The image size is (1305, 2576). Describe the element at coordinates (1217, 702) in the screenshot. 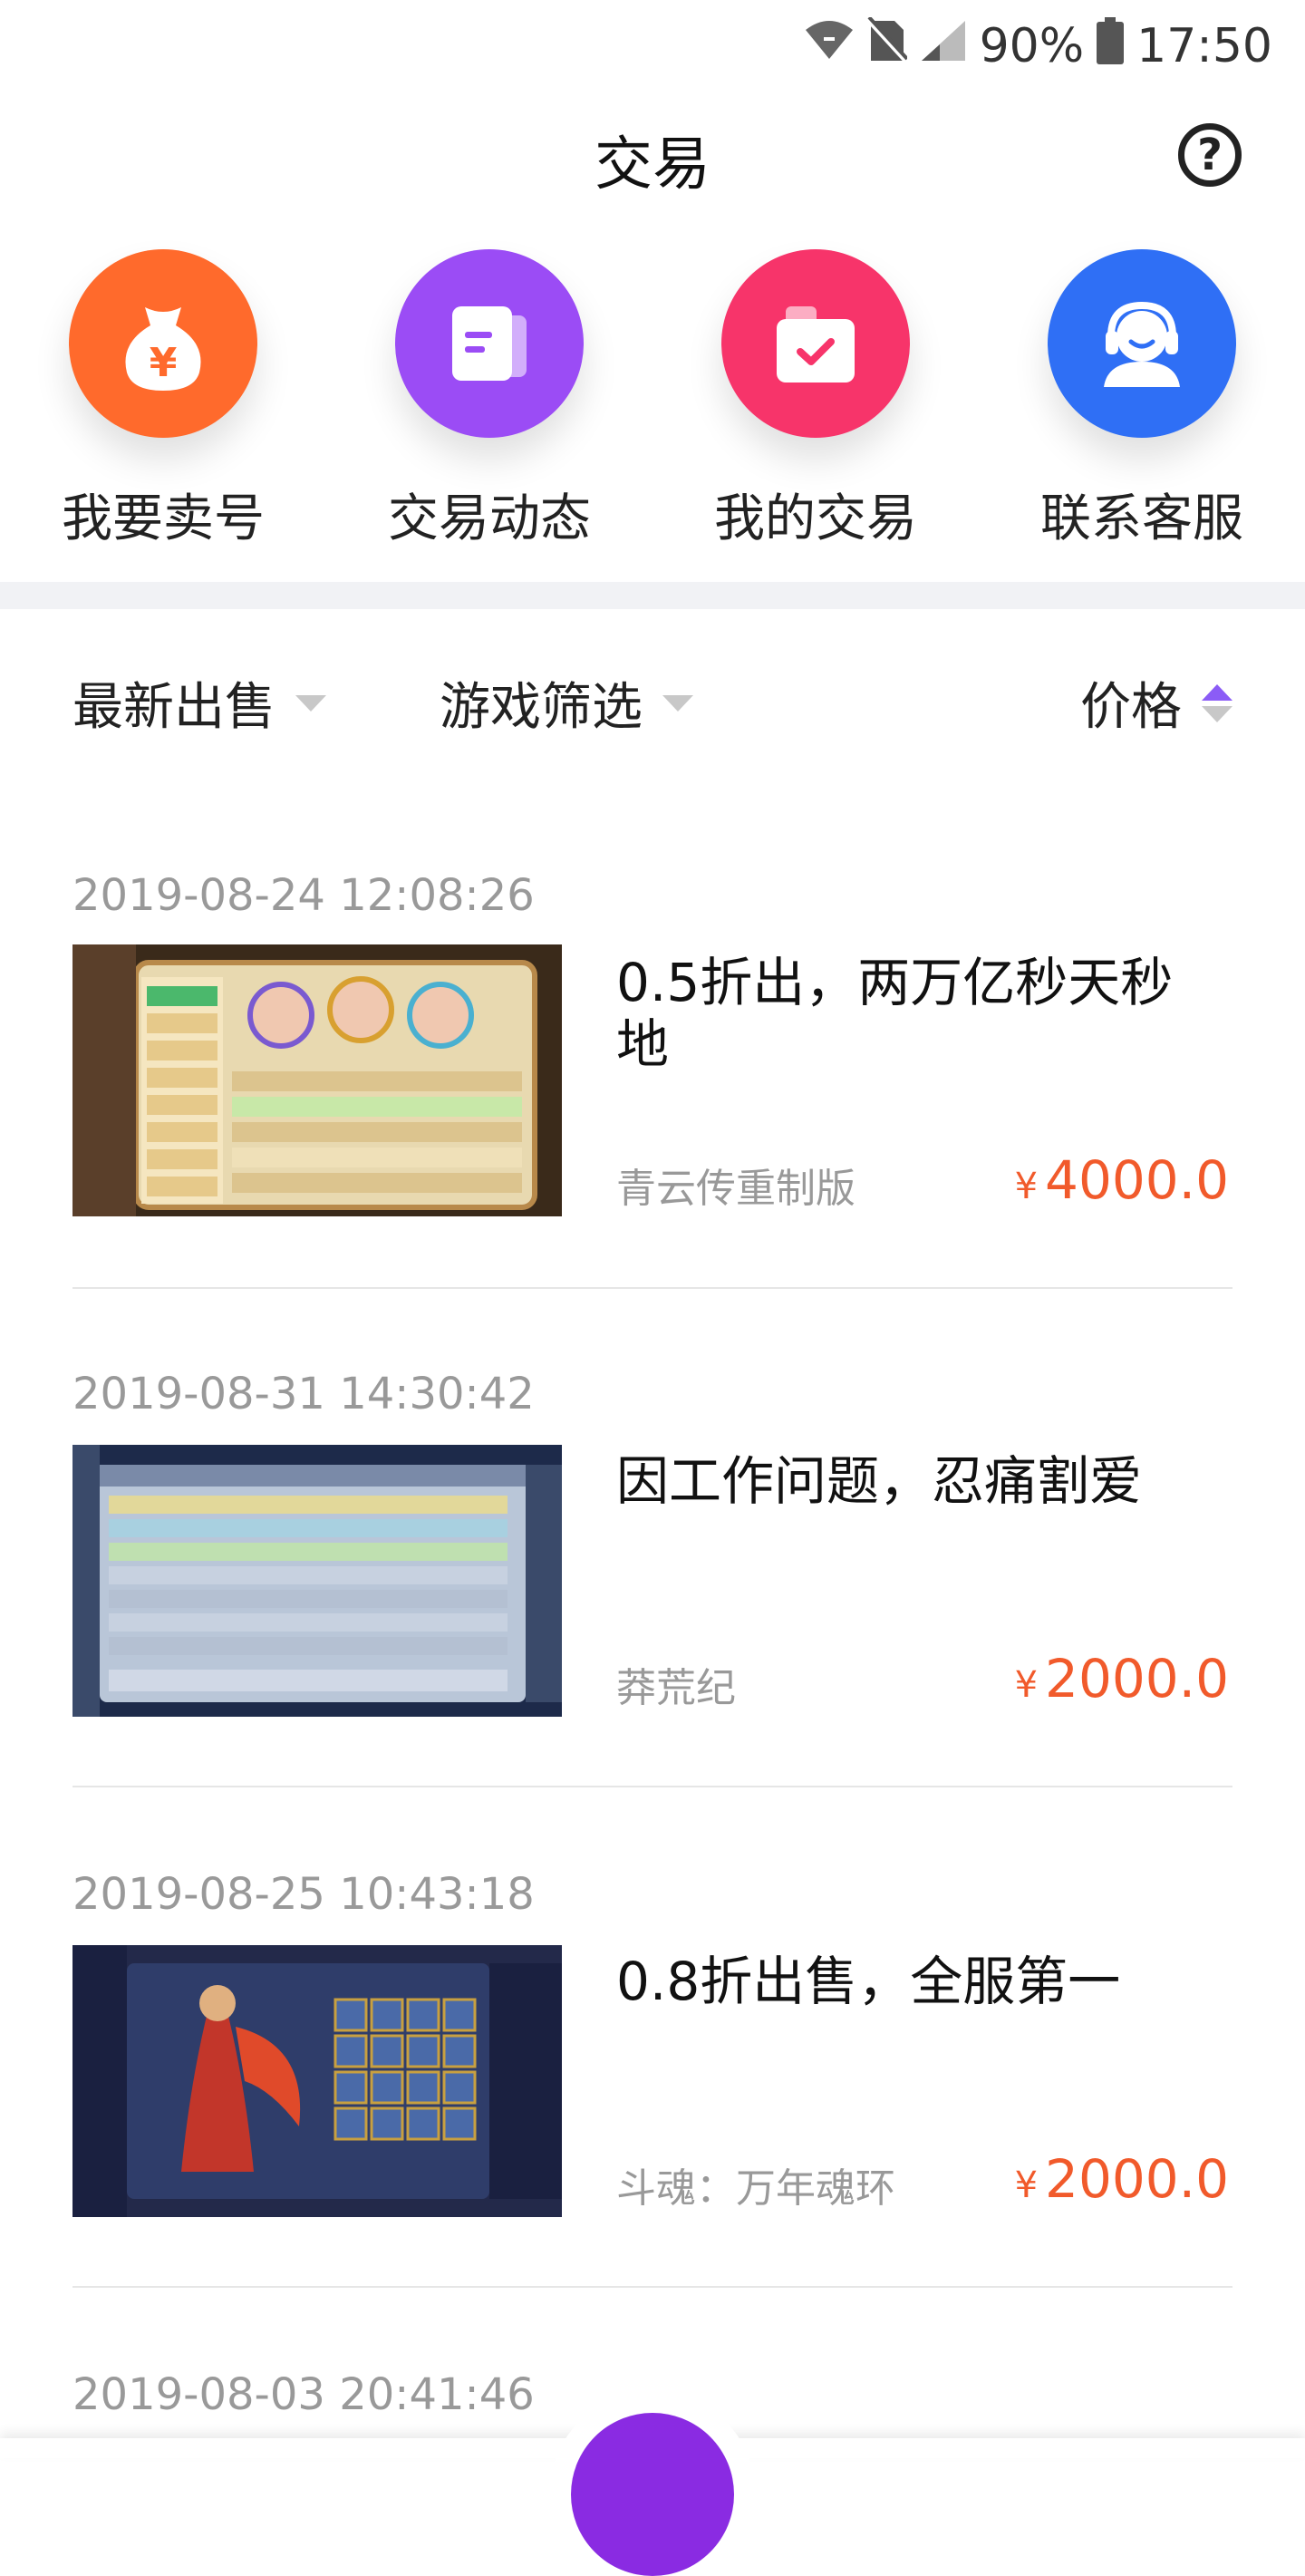

I see `sort-icon` at that location.